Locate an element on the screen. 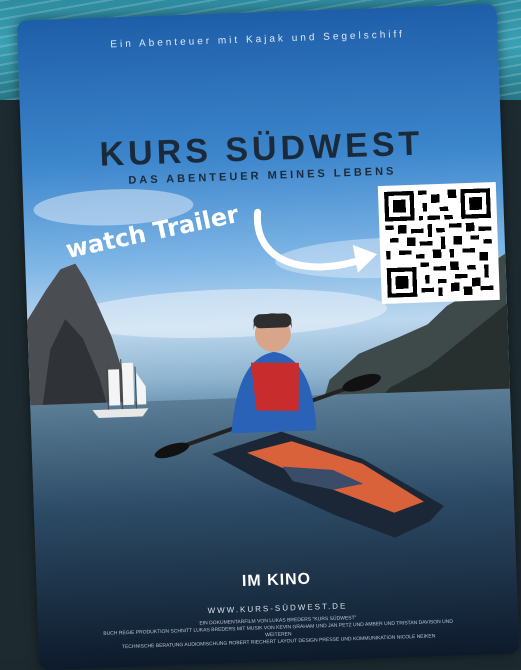 This screenshot has height=670, width=521. curved-arrow-icon is located at coordinates (316, 240).